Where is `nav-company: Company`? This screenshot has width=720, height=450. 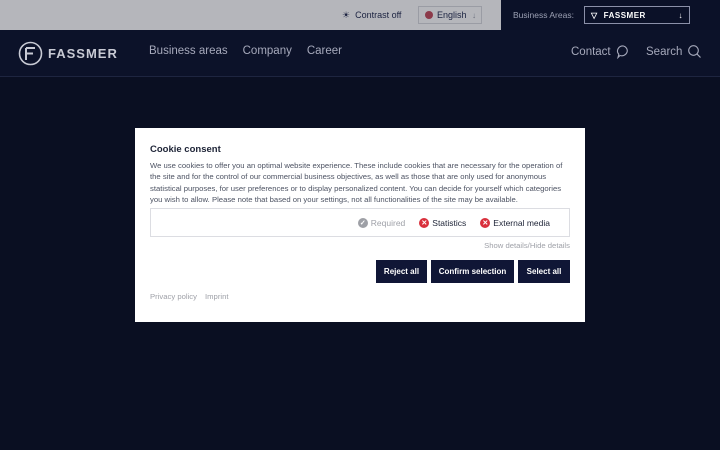
nav-company: Company is located at coordinates (267, 51).